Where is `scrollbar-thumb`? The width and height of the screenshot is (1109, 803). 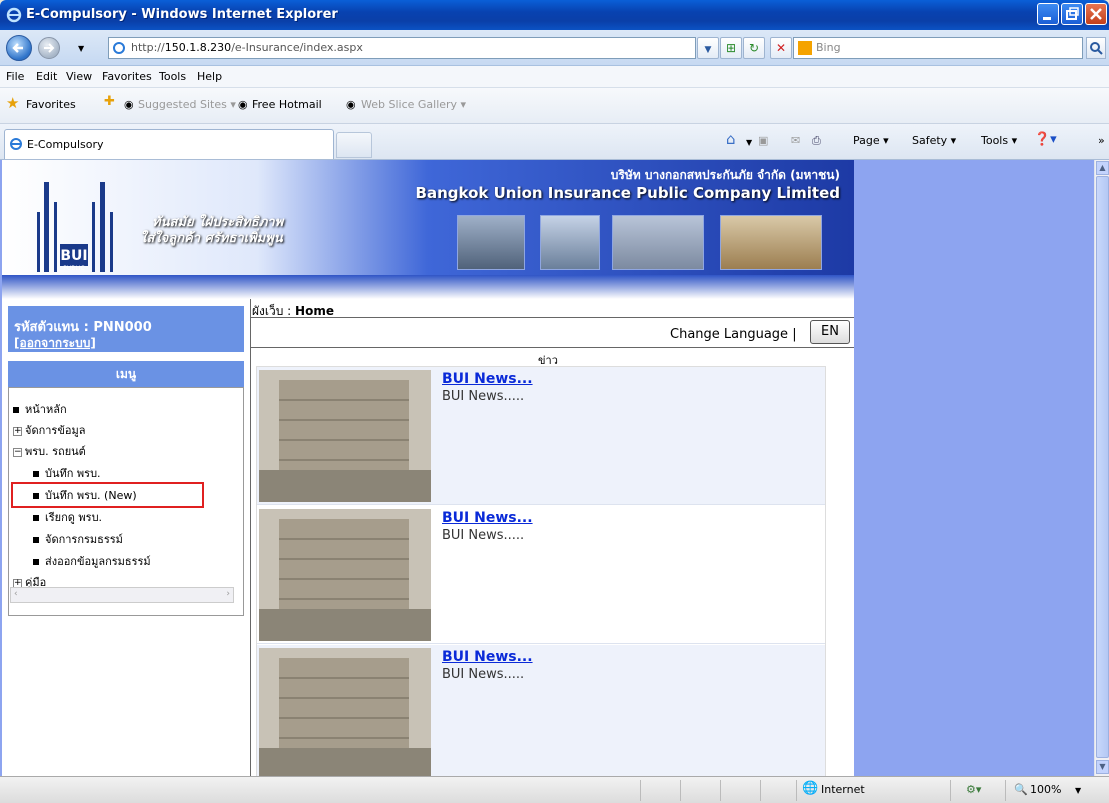 scrollbar-thumb is located at coordinates (1102, 467).